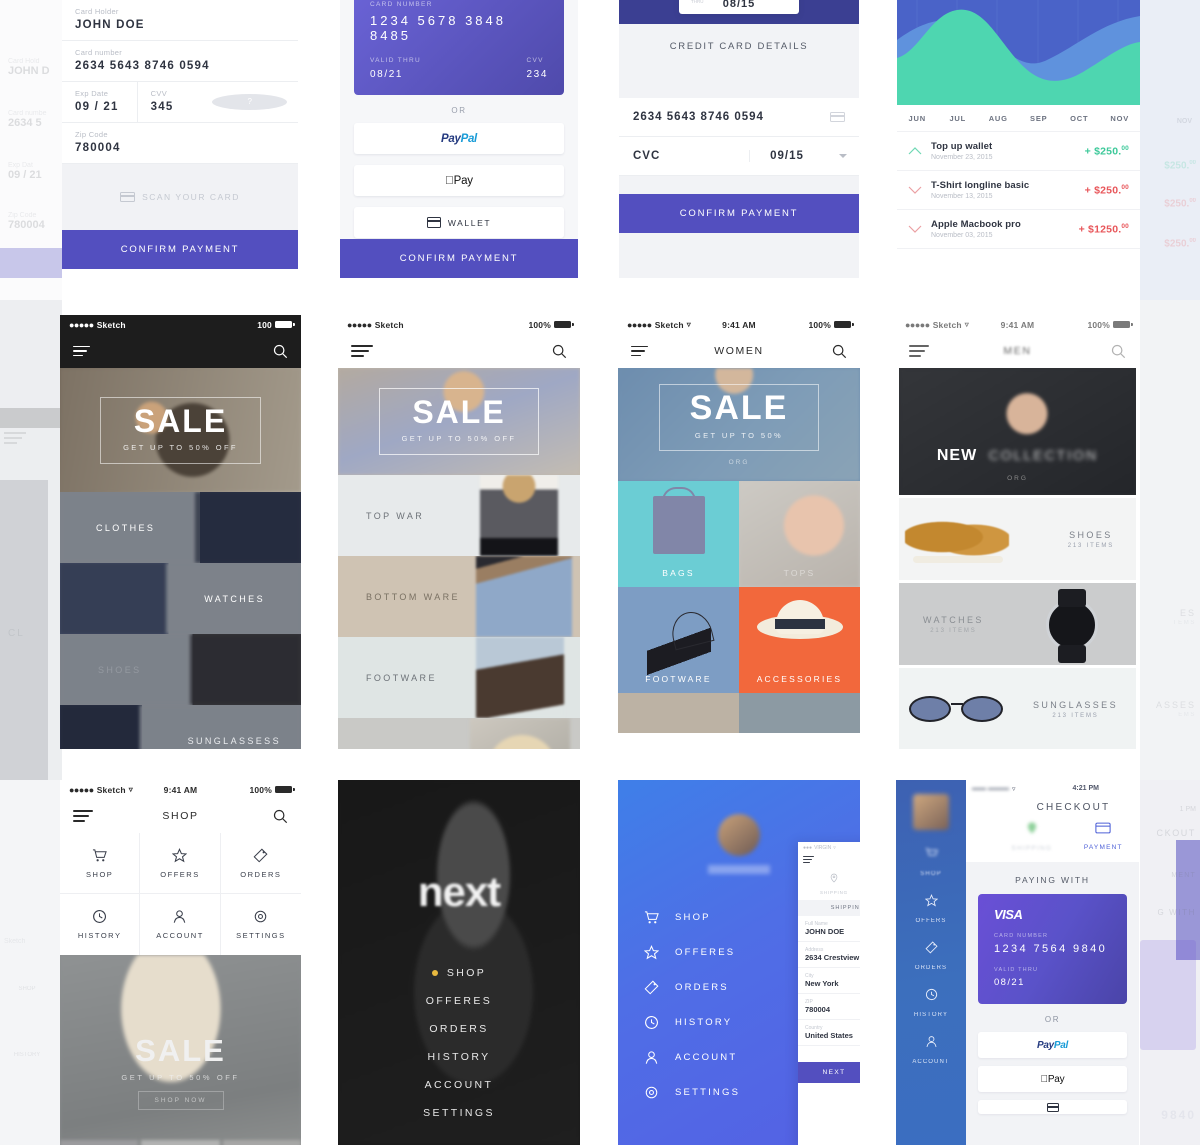 The height and width of the screenshot is (1145, 1200). I want to click on scan-card-area: SCAN YOUR CARD, so click(180, 197).